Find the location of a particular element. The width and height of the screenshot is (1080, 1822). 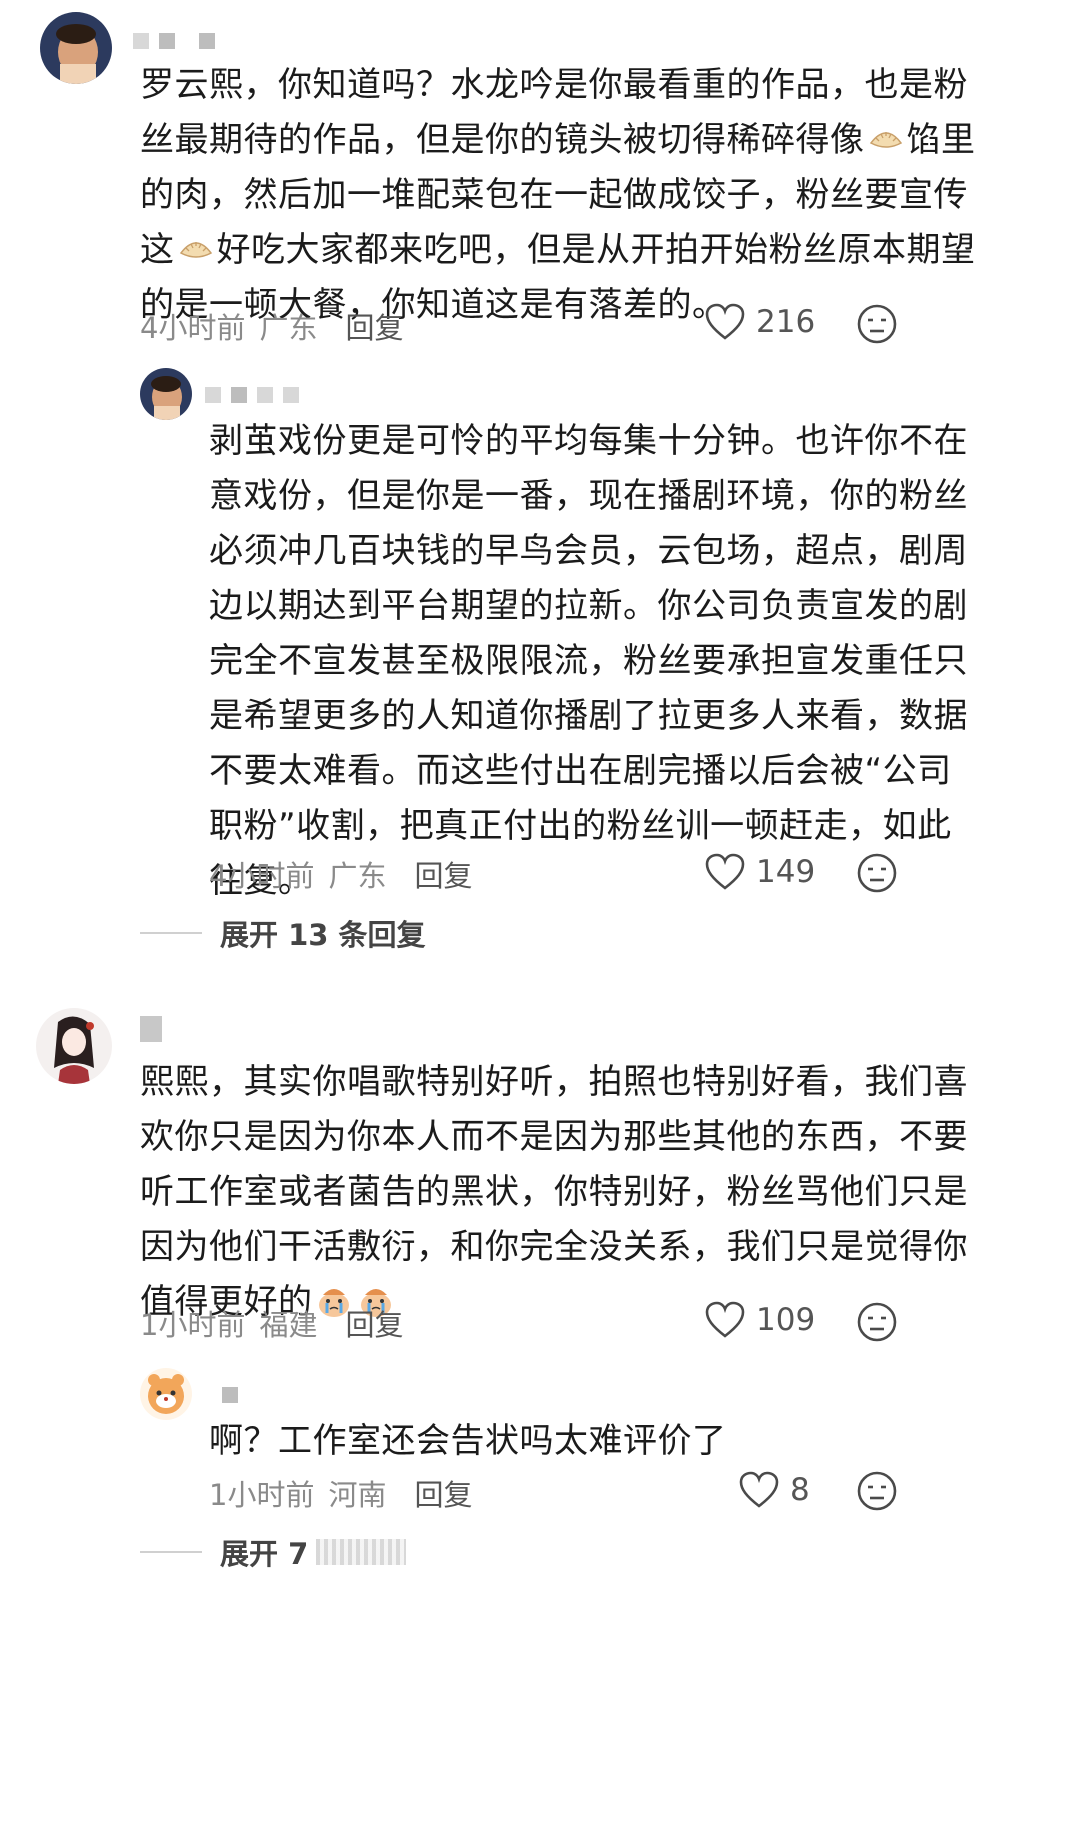

watermark is located at coordinates (361, 1552).